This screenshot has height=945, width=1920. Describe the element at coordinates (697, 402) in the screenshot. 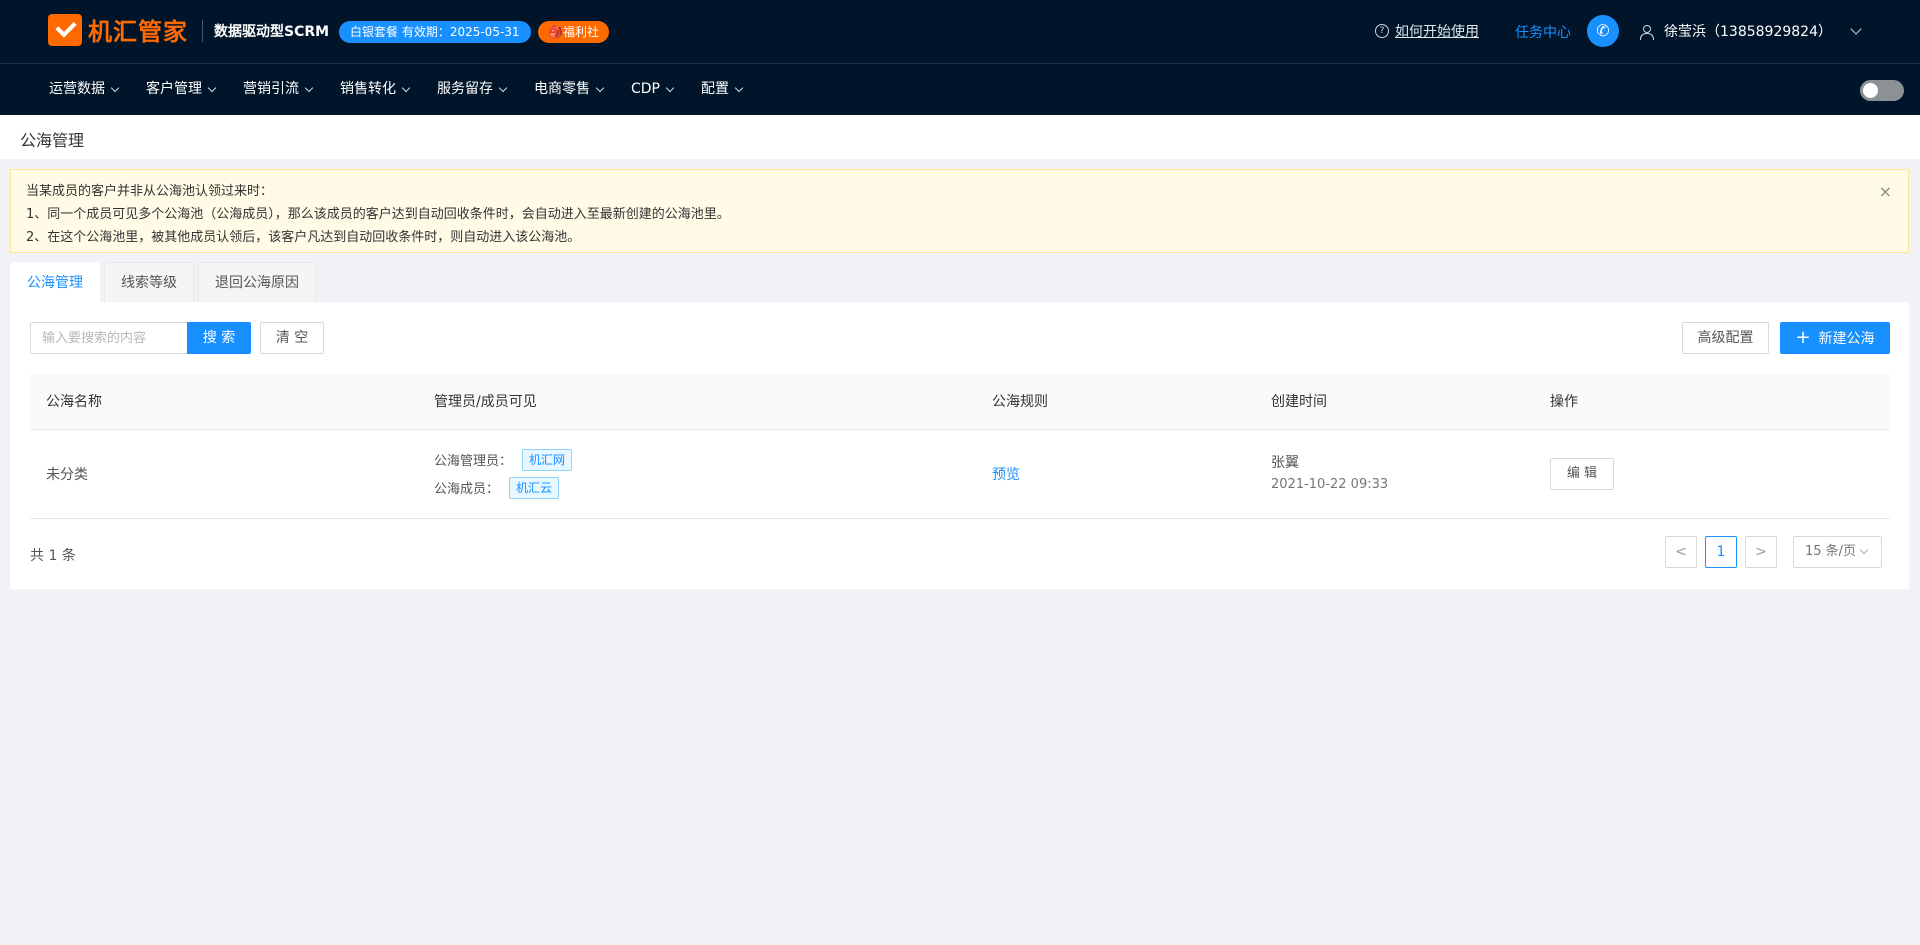

I see `column-header-visibility: 管理员/成员可见` at that location.